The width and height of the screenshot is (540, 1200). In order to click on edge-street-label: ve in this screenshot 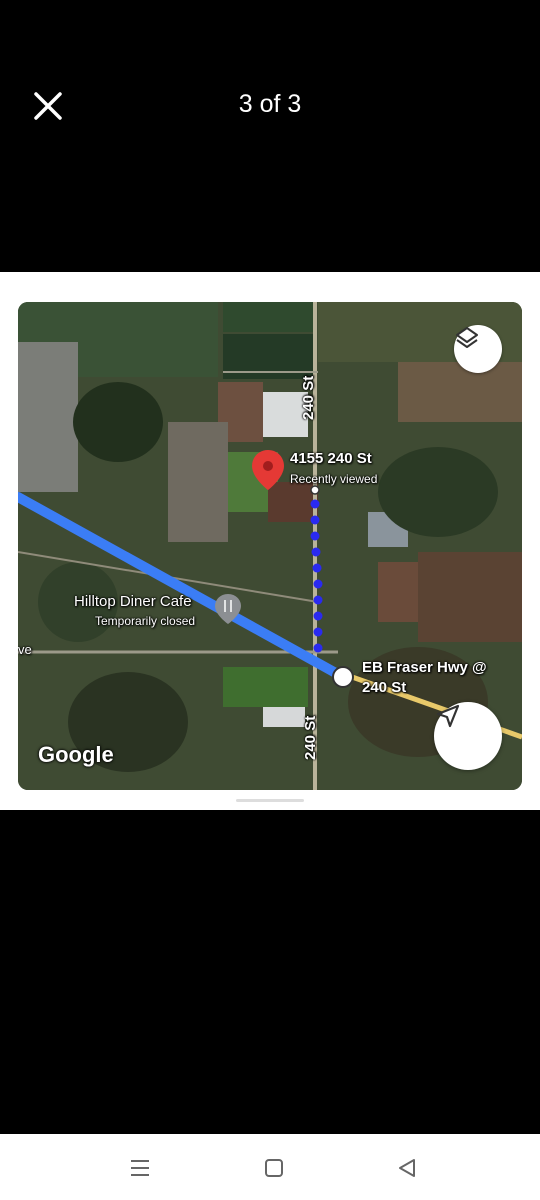, I will do `click(25, 649)`.